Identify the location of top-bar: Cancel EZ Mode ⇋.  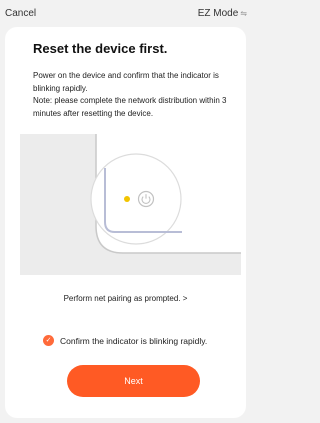
(126, 13).